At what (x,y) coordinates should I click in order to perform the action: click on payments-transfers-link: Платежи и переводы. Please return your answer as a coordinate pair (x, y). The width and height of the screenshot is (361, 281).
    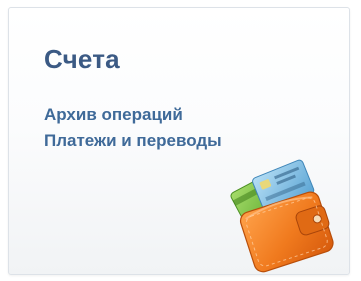
    Looking at the image, I should click on (133, 141).